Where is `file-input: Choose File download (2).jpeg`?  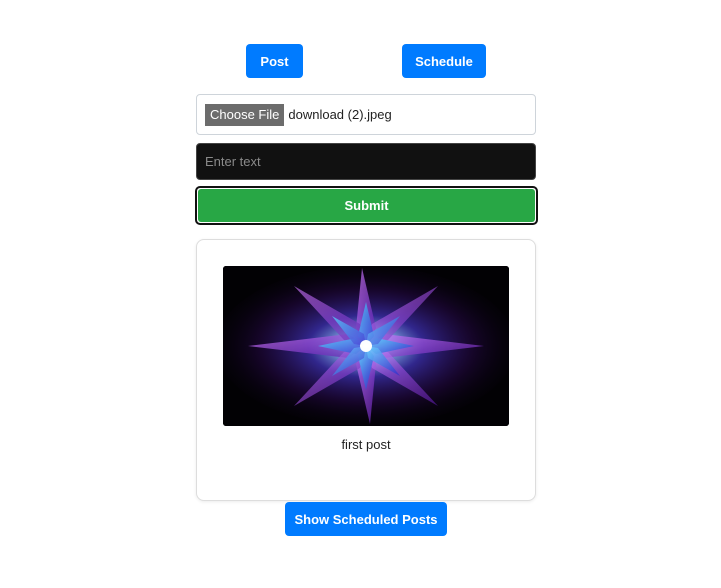
file-input: Choose File download (2).jpeg is located at coordinates (366, 114).